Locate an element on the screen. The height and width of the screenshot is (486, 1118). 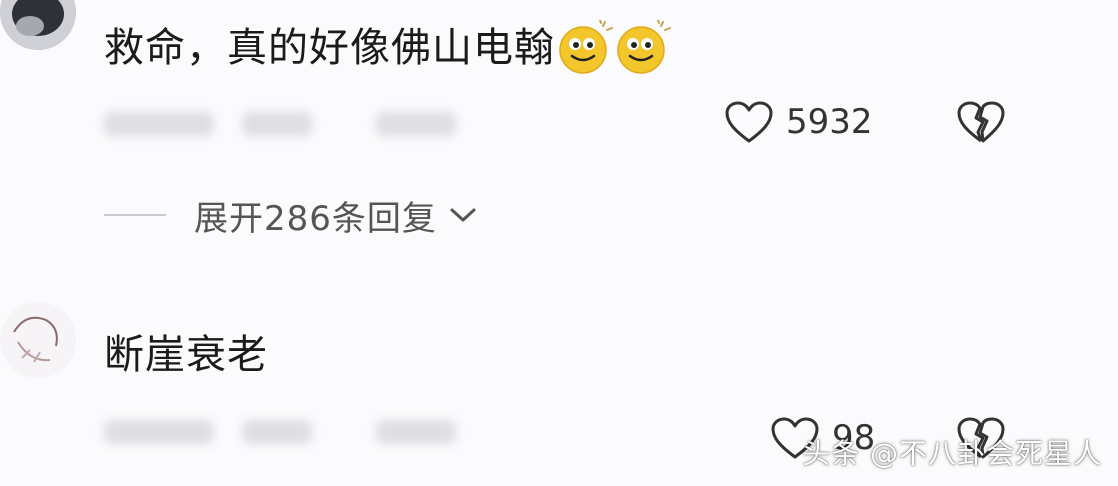
divider is located at coordinates (135, 215).